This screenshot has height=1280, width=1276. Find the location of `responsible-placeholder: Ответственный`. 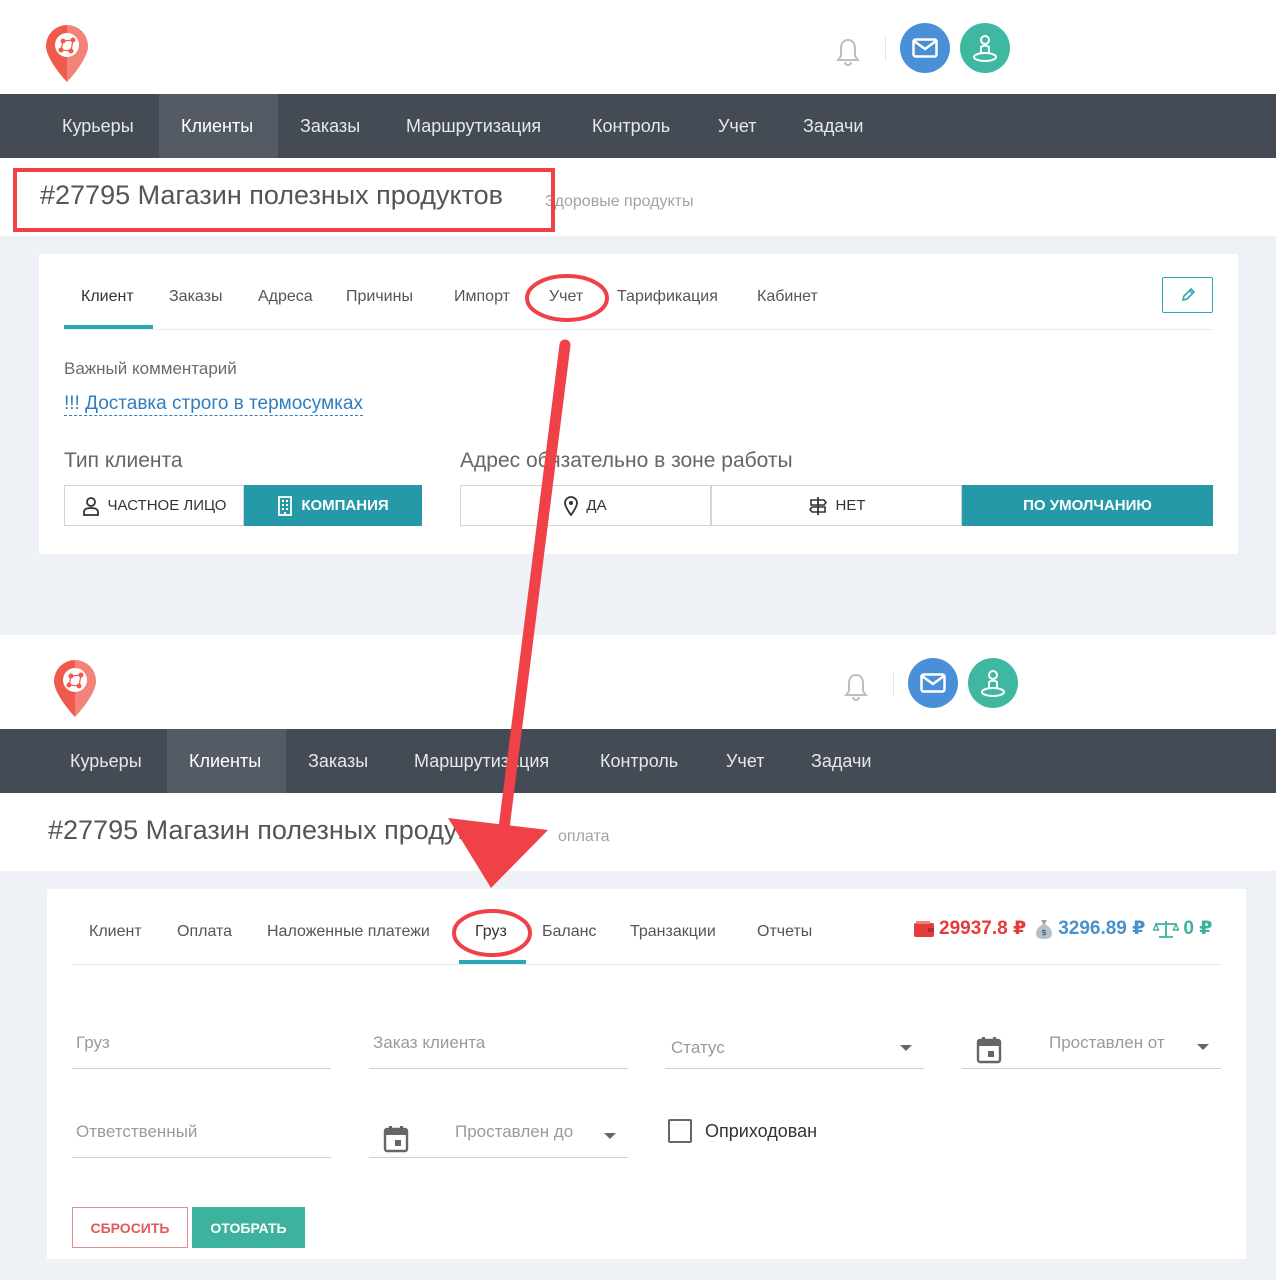

responsible-placeholder: Ответственный is located at coordinates (137, 1131).